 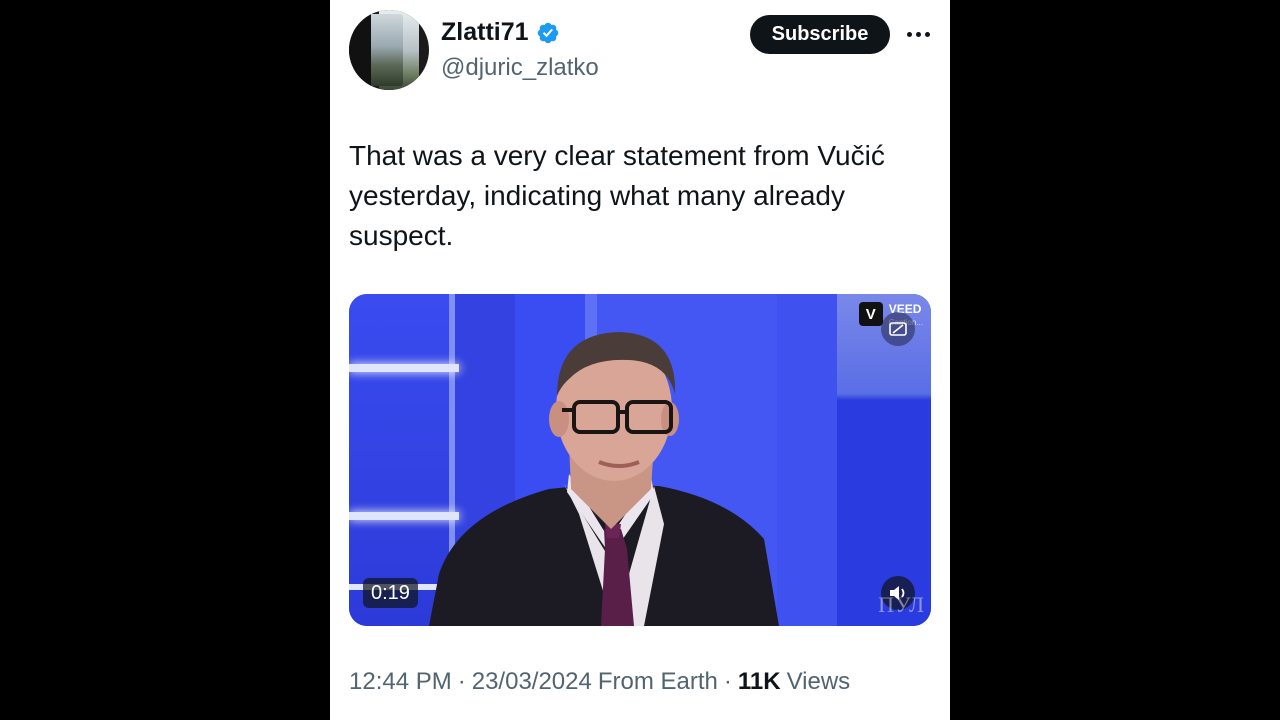 What do you see at coordinates (390, 593) in the screenshot?
I see `video-timer: 0:19` at bounding box center [390, 593].